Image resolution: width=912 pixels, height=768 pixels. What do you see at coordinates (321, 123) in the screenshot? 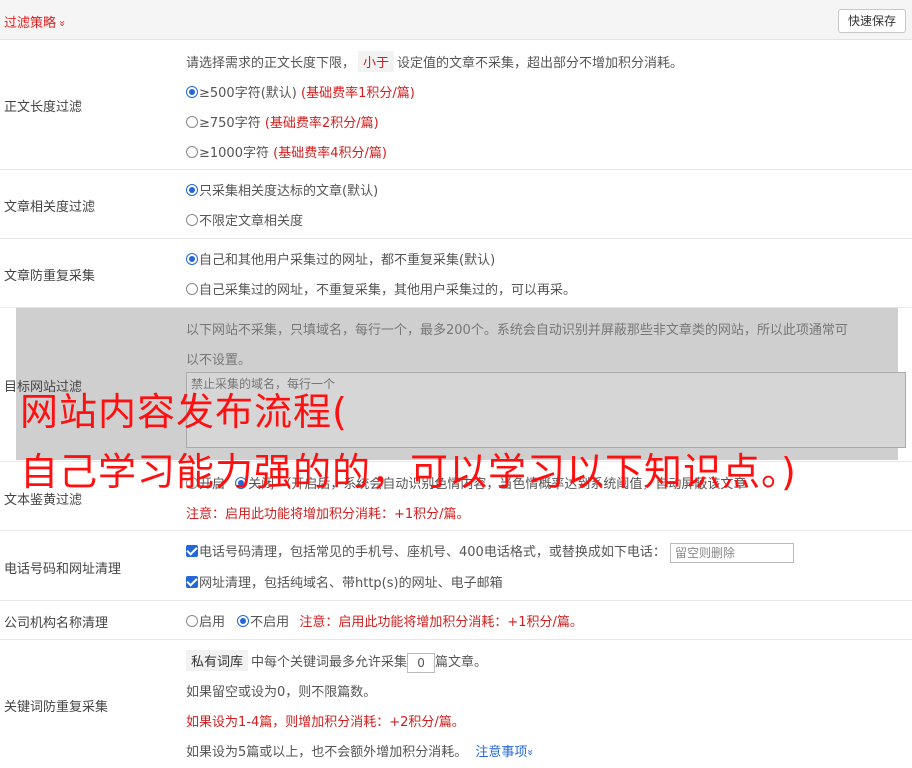
I see `option-fee-note: (基础费率2积分/篇)` at bounding box center [321, 123].